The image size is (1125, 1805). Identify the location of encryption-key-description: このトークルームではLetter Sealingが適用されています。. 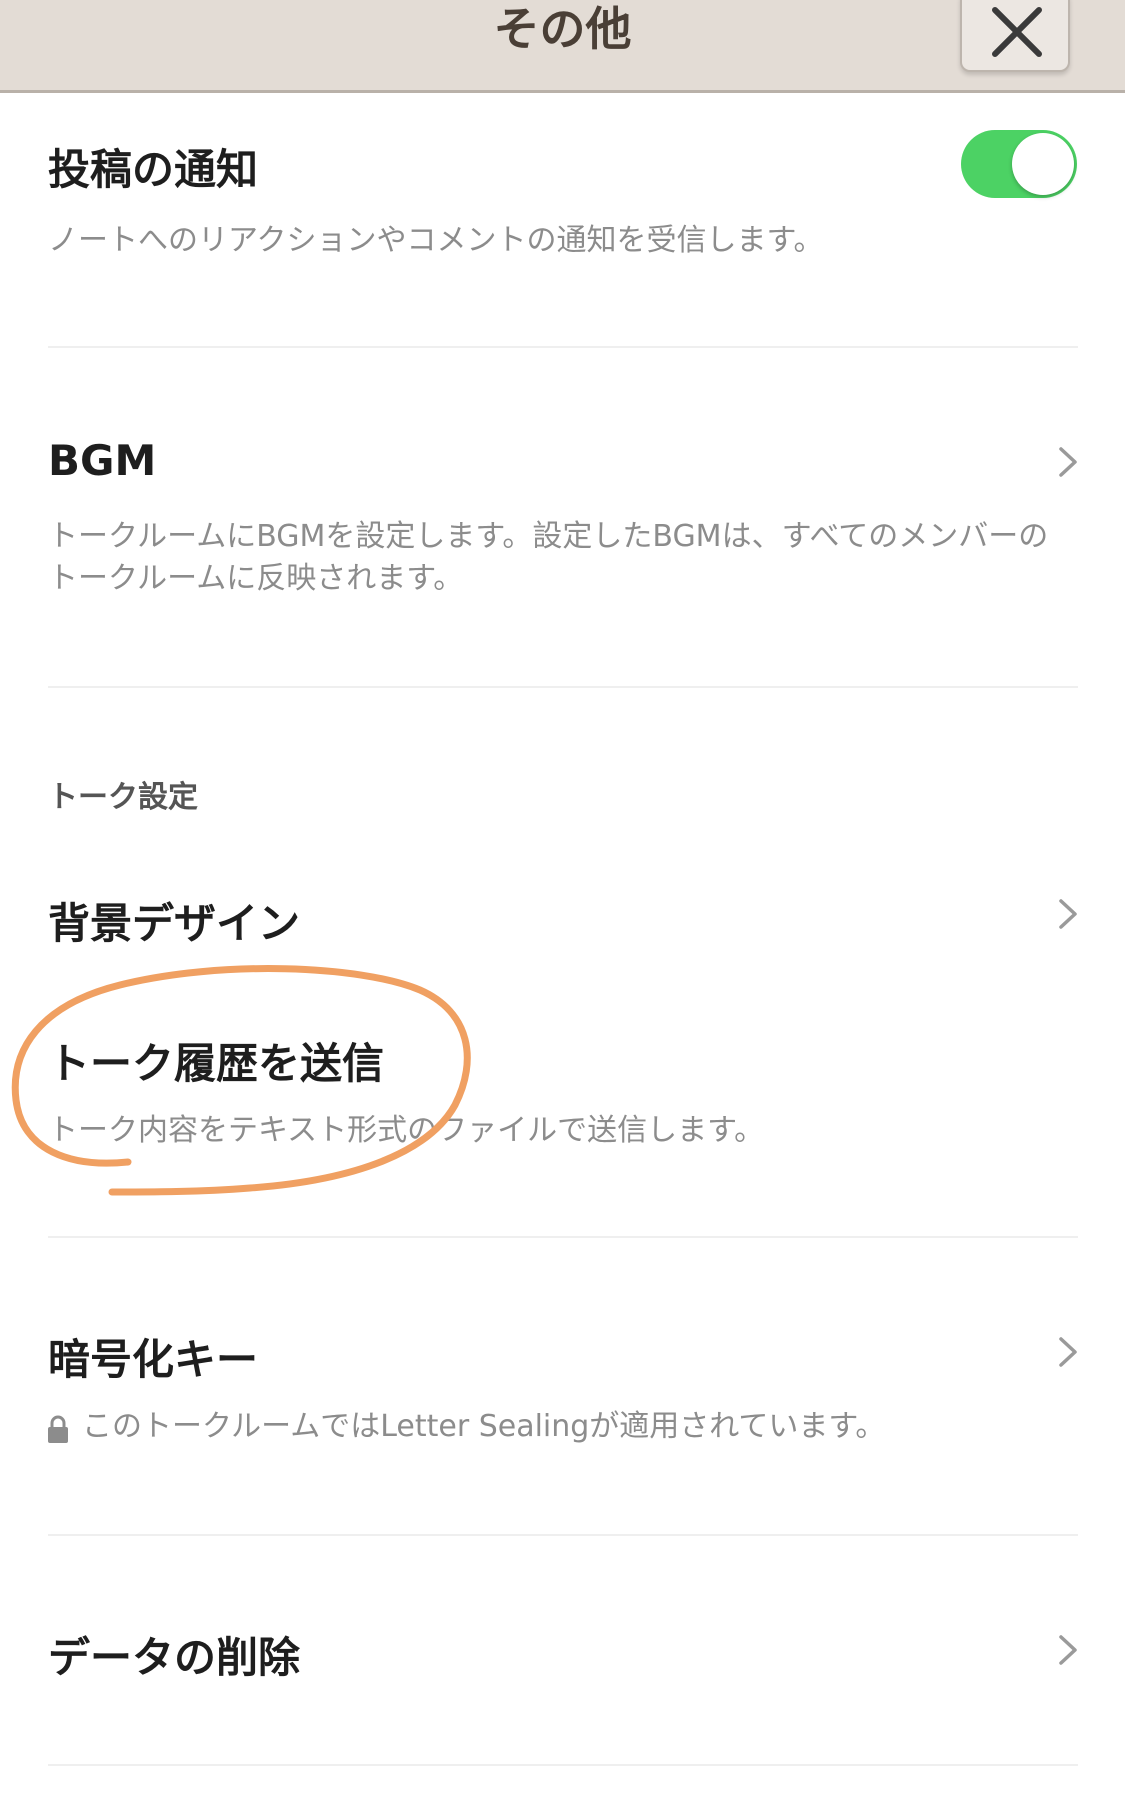
(484, 1426).